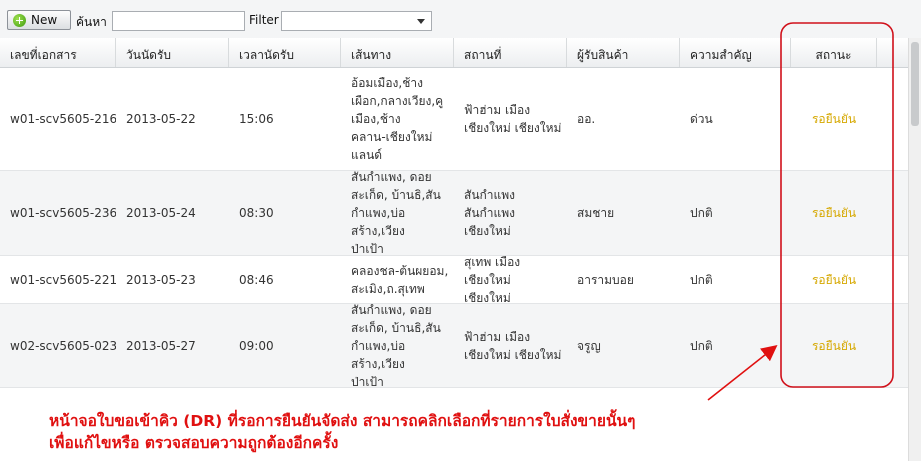  Describe the element at coordinates (161, 119) in the screenshot. I see `appointment-date: 2013-05-22` at that location.